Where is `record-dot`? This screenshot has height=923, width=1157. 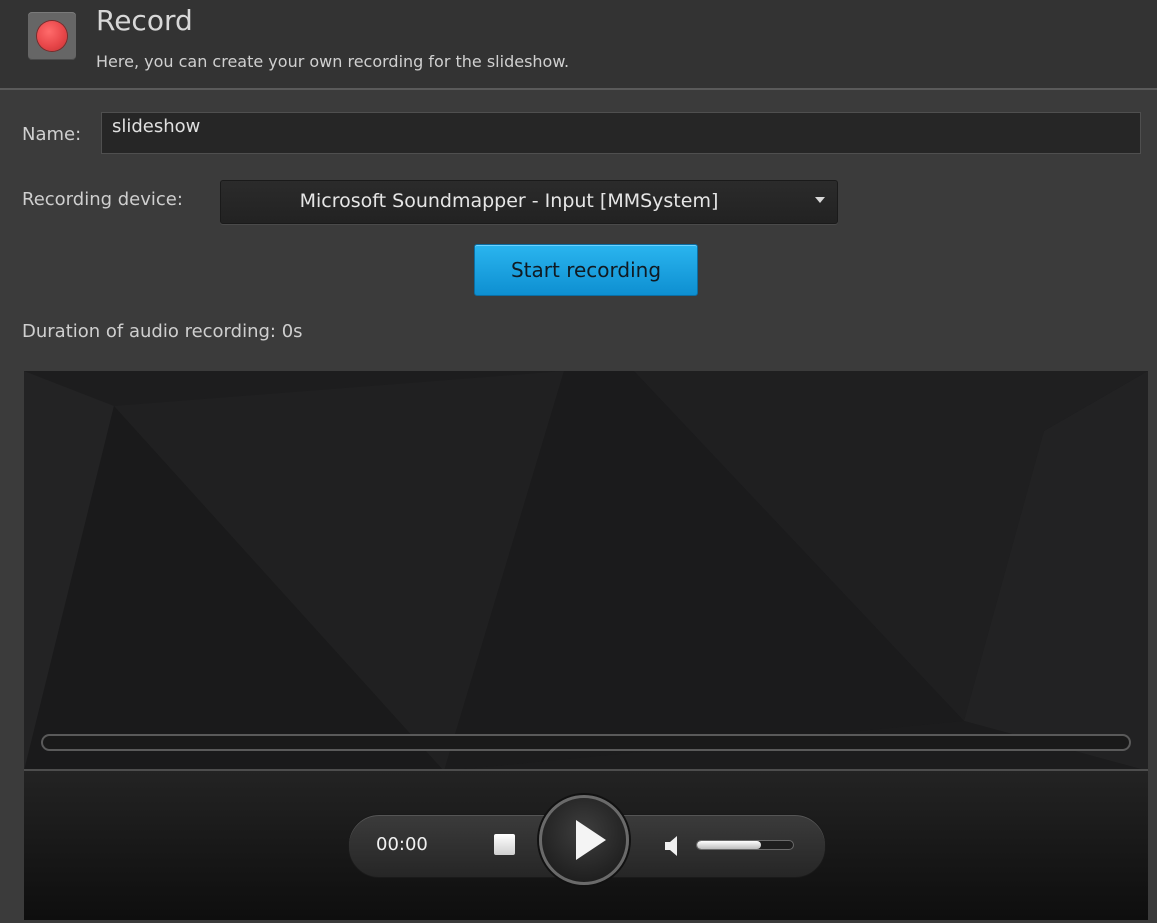
record-dot is located at coordinates (52, 36).